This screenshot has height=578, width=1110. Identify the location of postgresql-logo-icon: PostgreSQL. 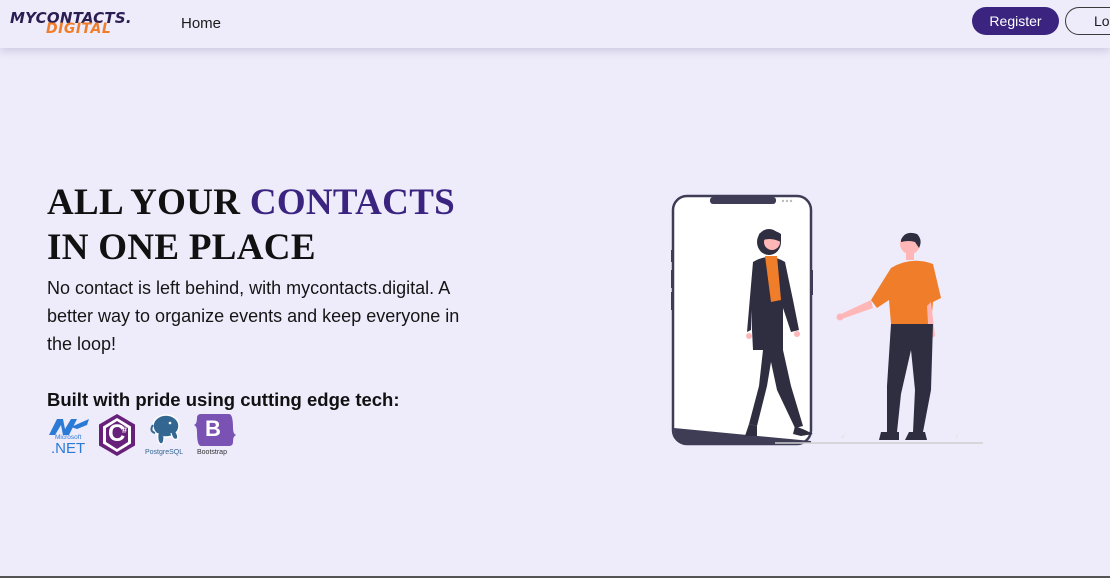
(167, 436).